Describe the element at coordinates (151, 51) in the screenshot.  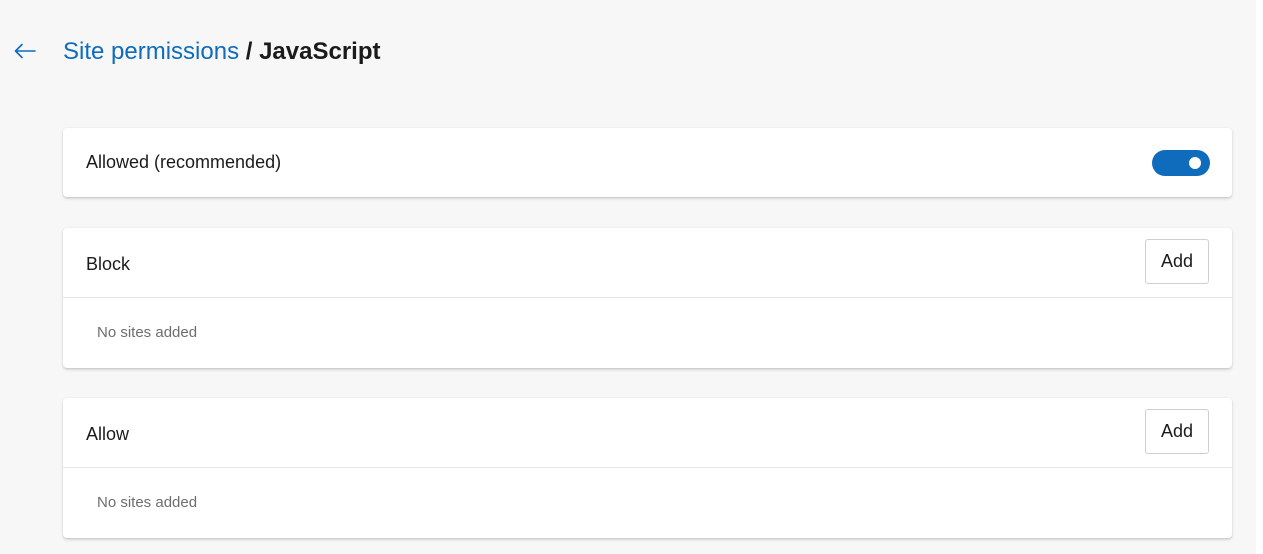
I see `breadcrumb-site-permissions-link: Site permissions` at that location.